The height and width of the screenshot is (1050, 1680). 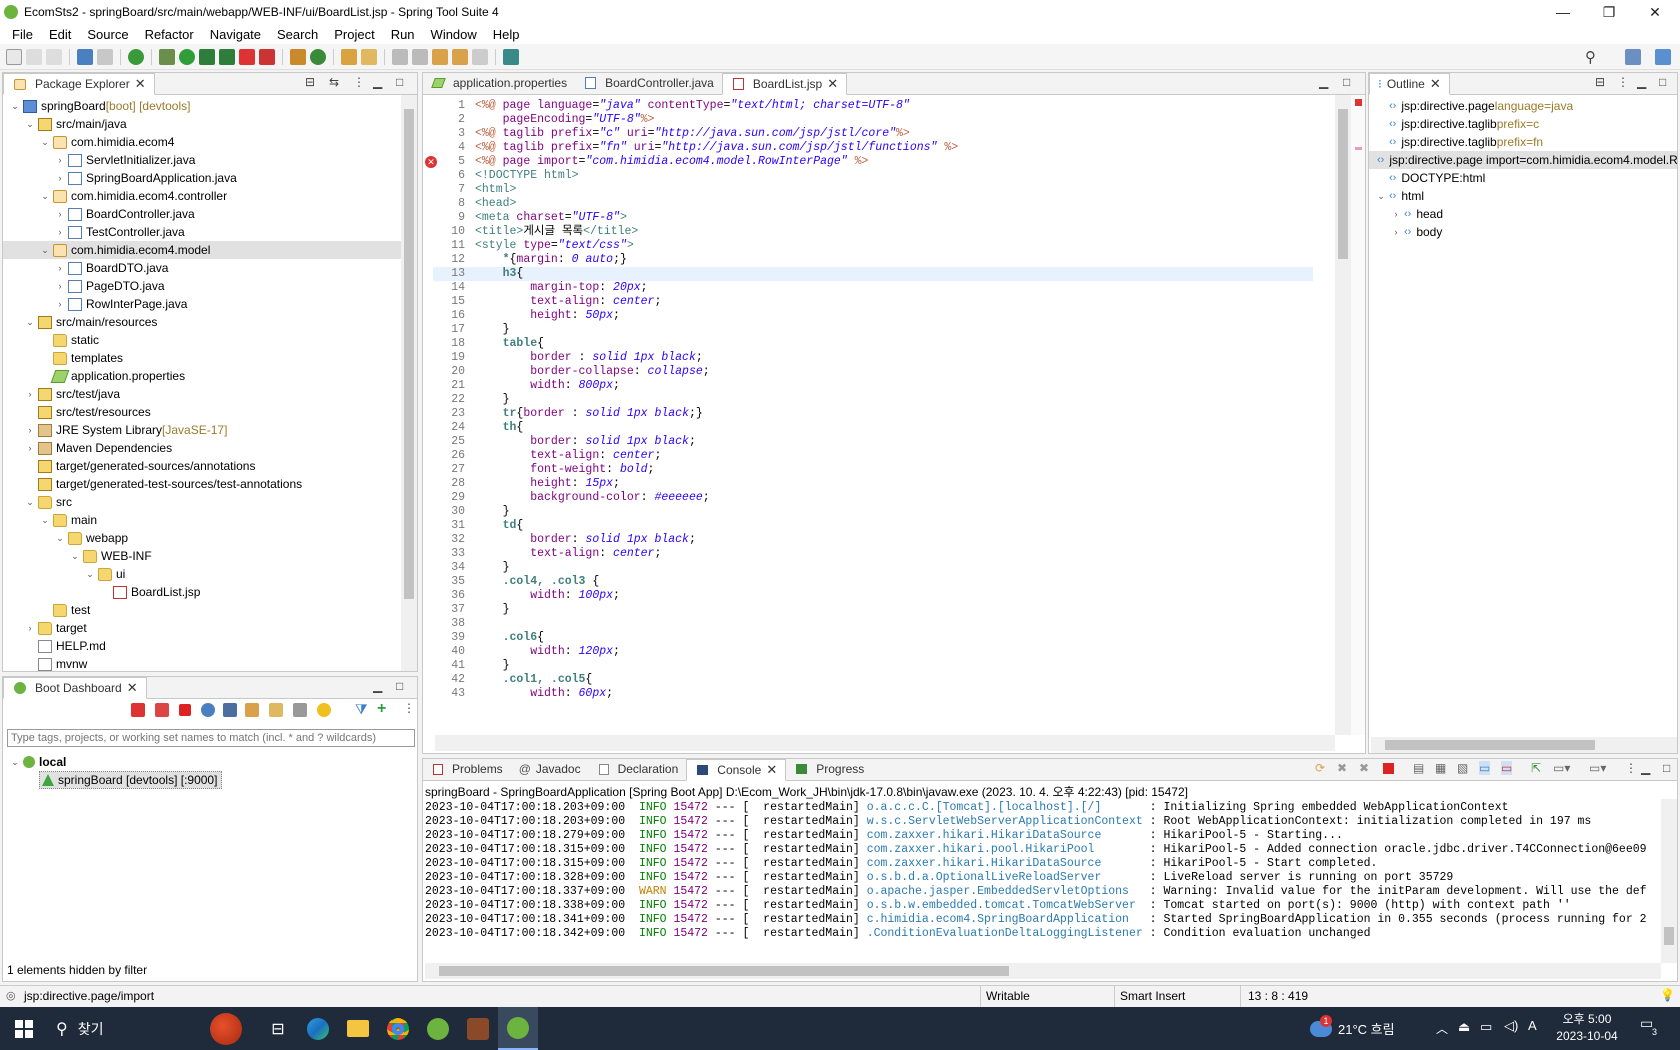 What do you see at coordinates (1609, 12) in the screenshot?
I see `maximize-button: ❐` at bounding box center [1609, 12].